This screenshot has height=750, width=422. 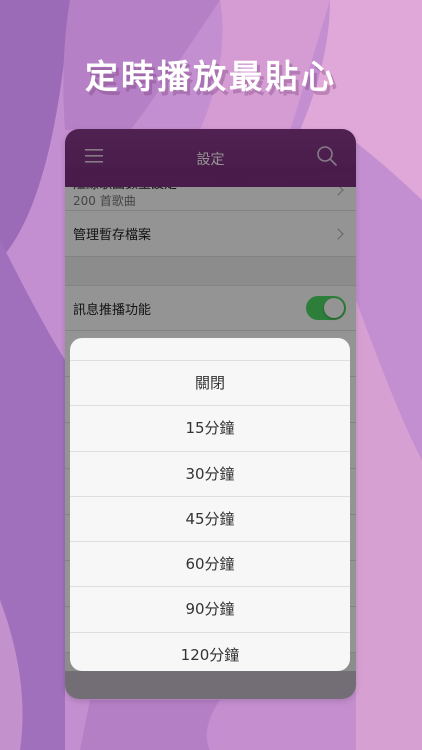 What do you see at coordinates (210, 610) in the screenshot?
I see `timer-option-90: 90分鐘` at bounding box center [210, 610].